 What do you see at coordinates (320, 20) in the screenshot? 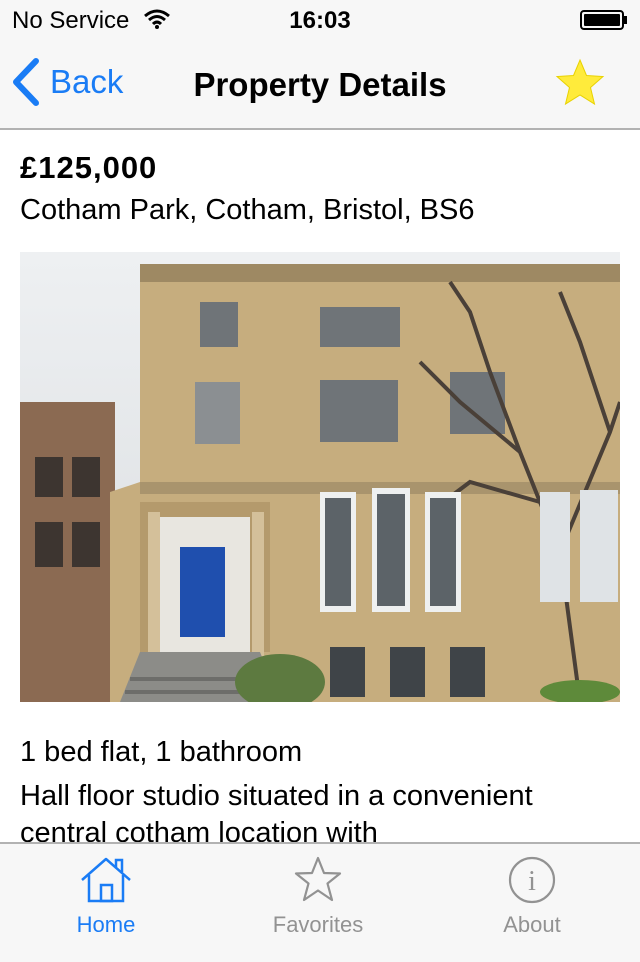
I see `status-bar: No Service 16:03` at bounding box center [320, 20].